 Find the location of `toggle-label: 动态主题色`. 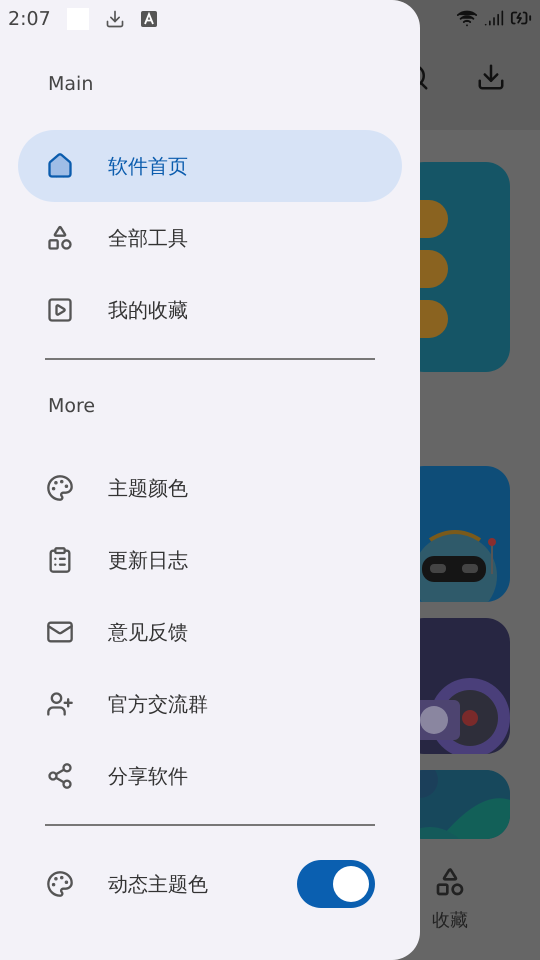

toggle-label: 动态主题色 is located at coordinates (158, 884).